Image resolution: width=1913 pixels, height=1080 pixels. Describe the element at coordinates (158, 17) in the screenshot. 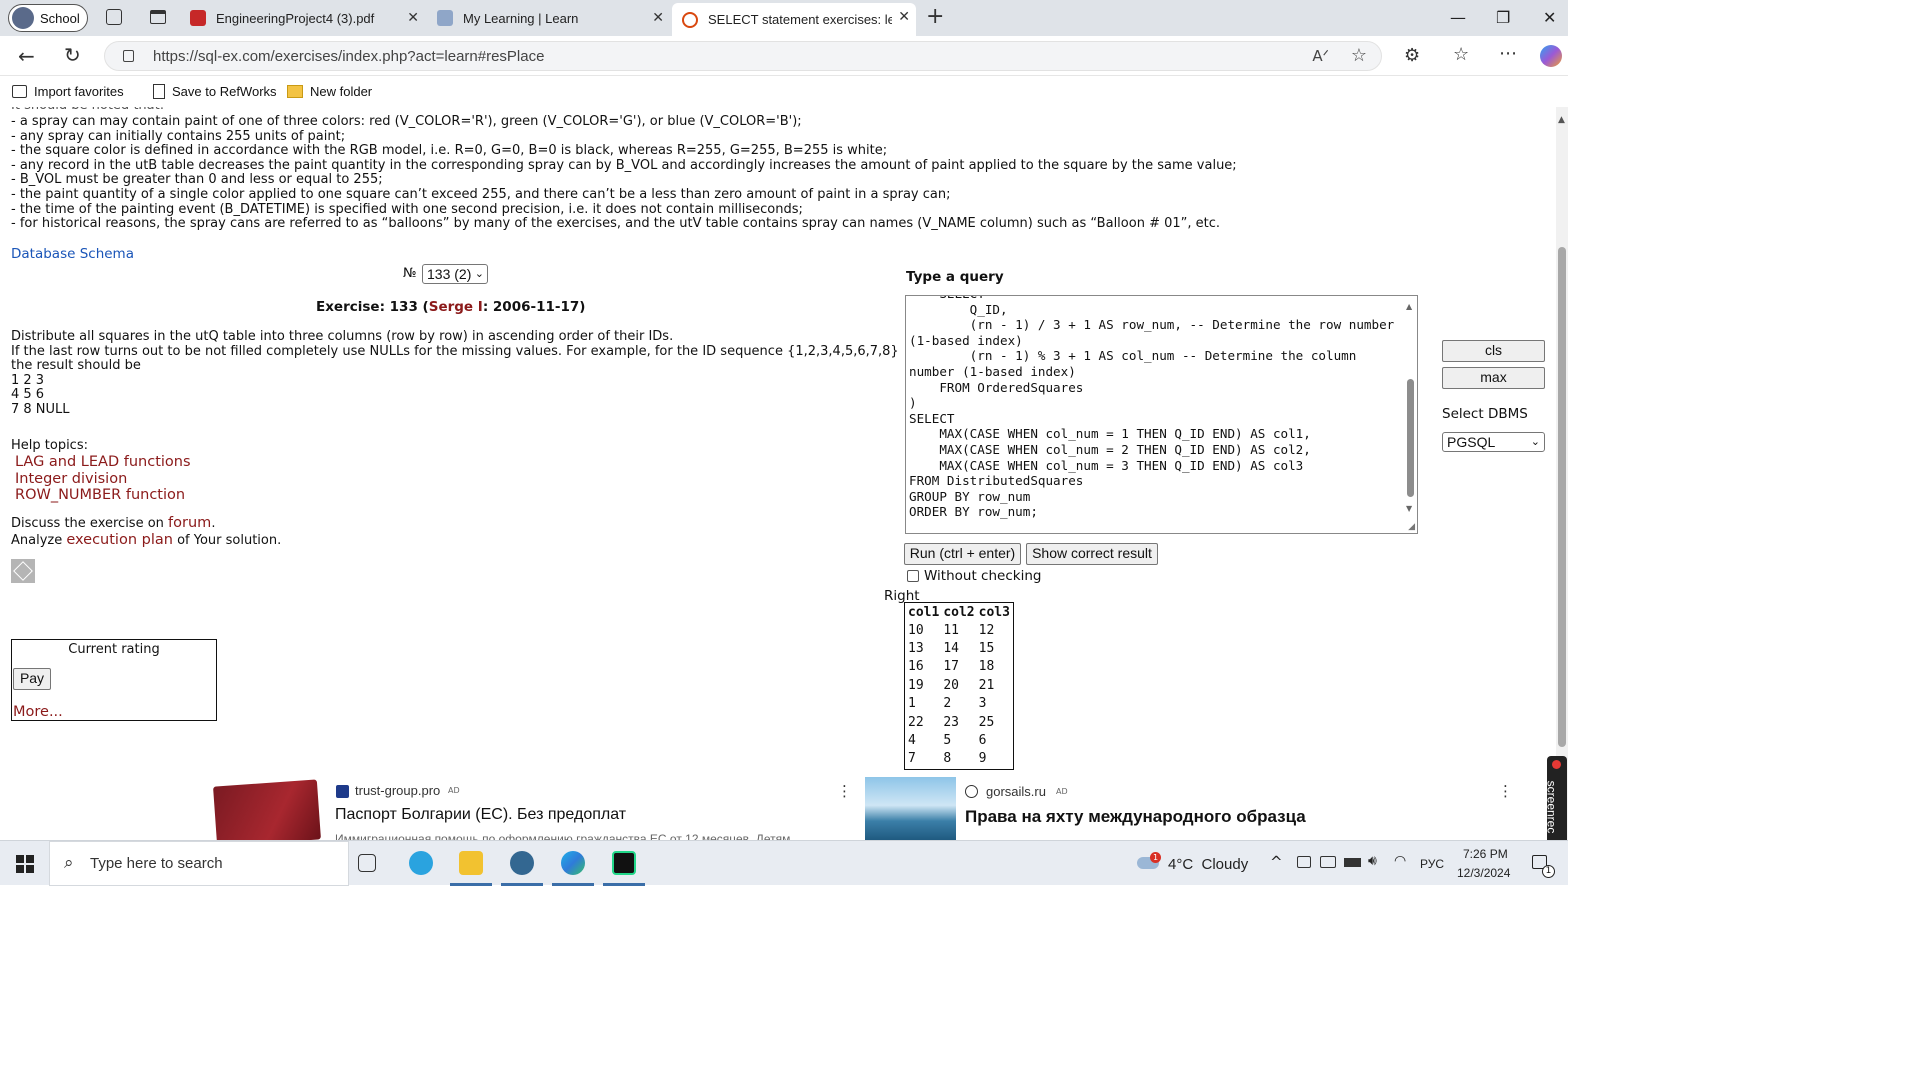

I see `tab-actions-icon` at that location.